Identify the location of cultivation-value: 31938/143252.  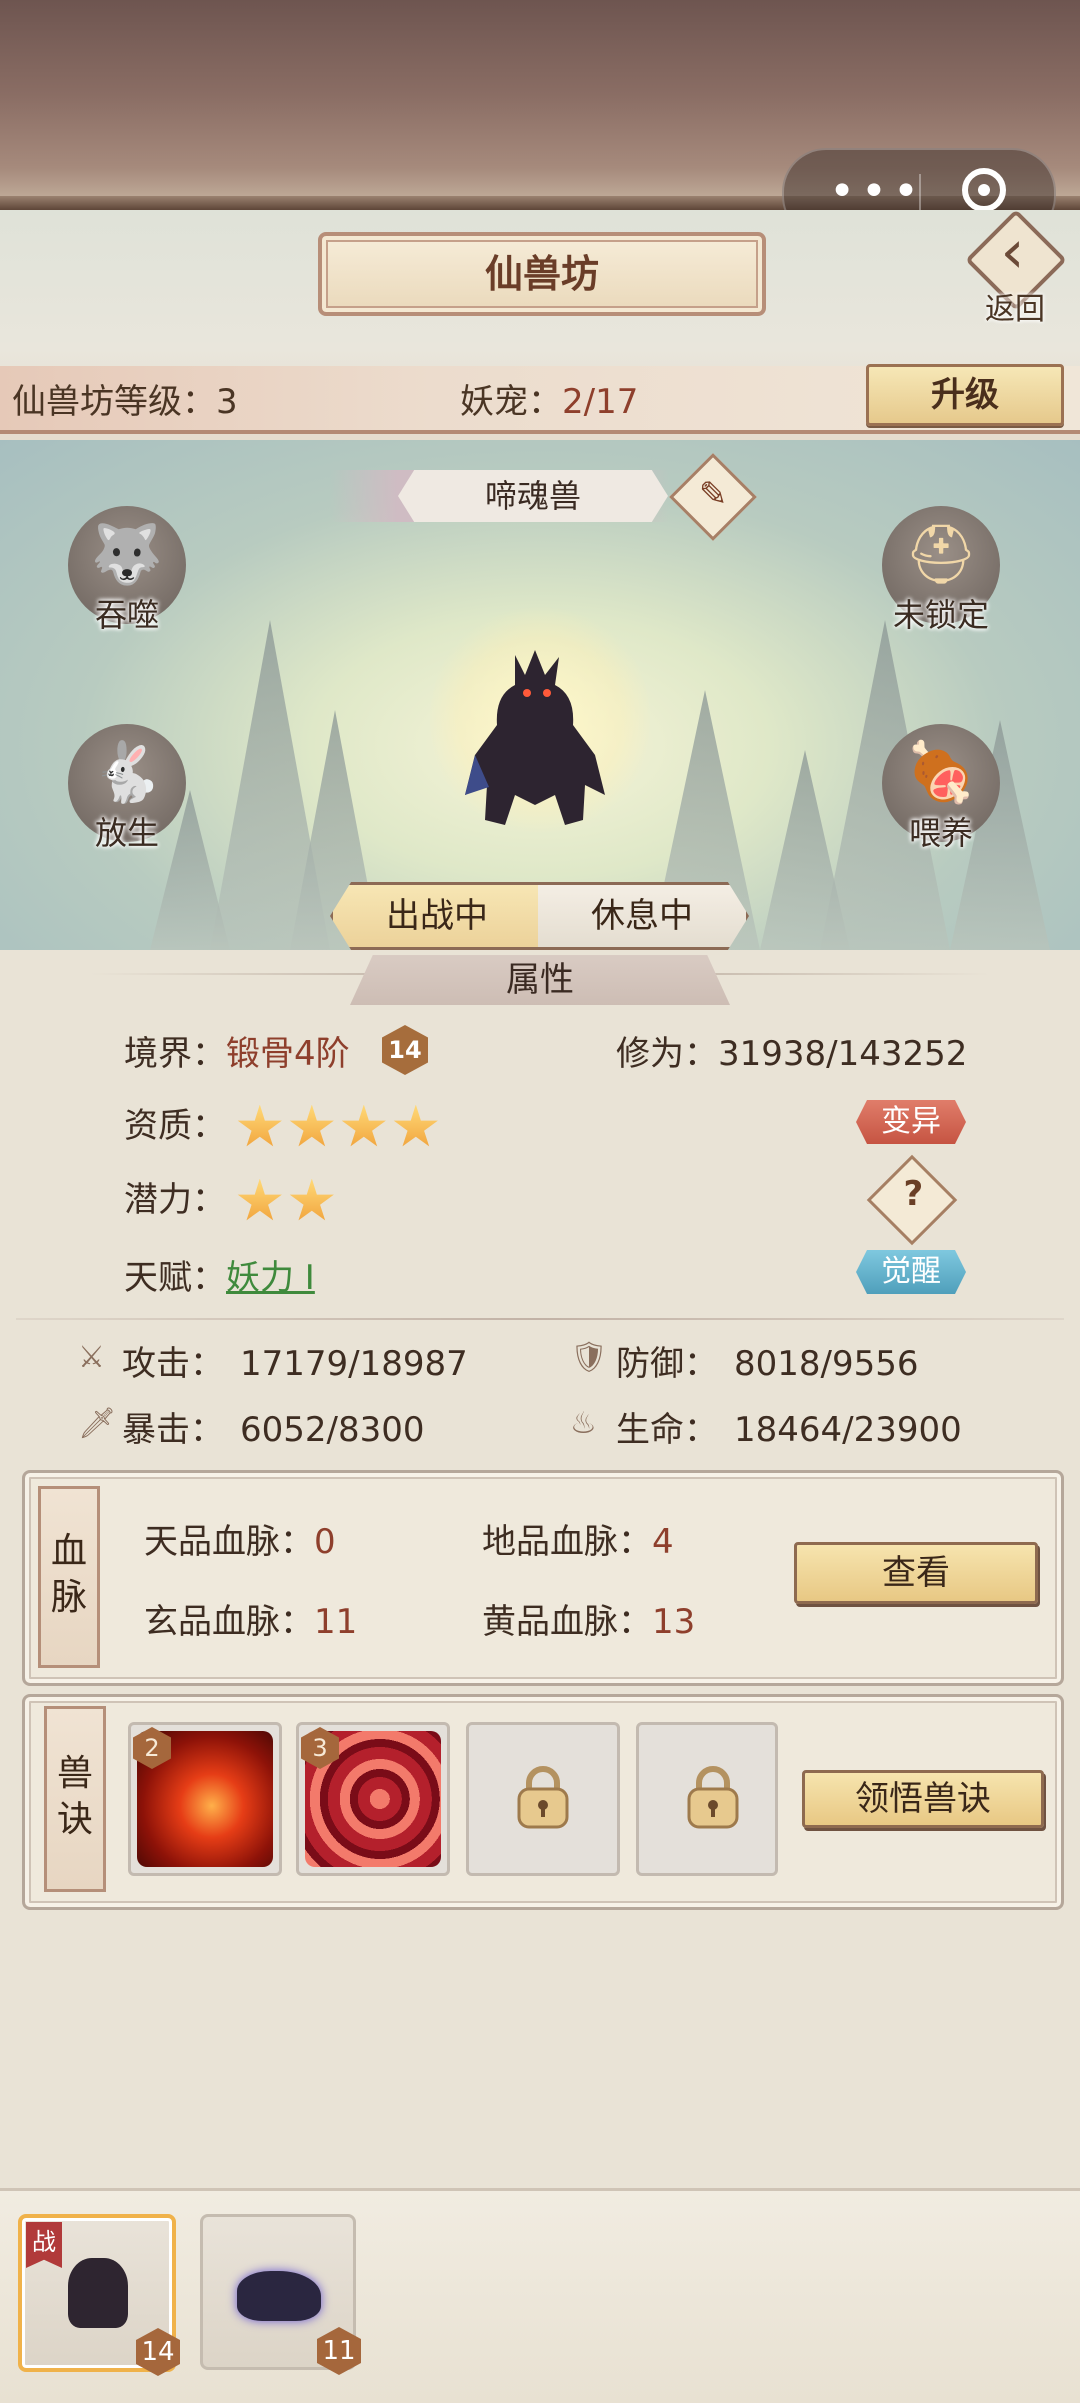
(843, 1054).